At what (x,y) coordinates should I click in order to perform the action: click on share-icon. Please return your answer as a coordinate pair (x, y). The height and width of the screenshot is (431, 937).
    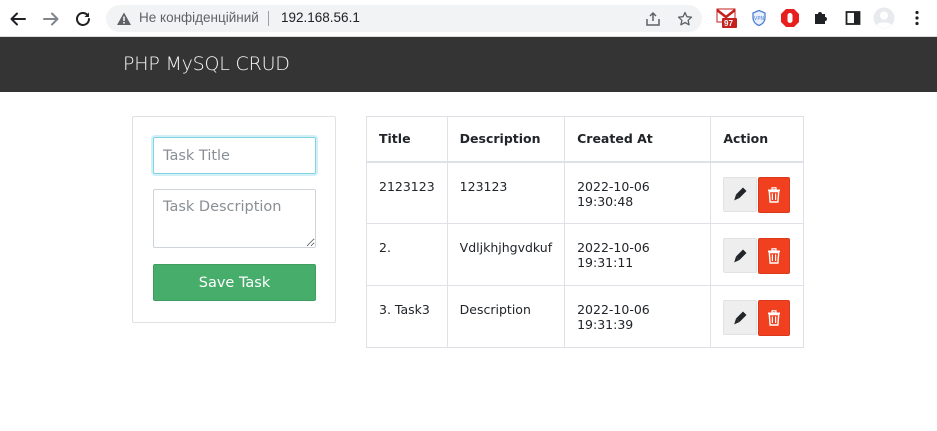
    Looking at the image, I should click on (653, 18).